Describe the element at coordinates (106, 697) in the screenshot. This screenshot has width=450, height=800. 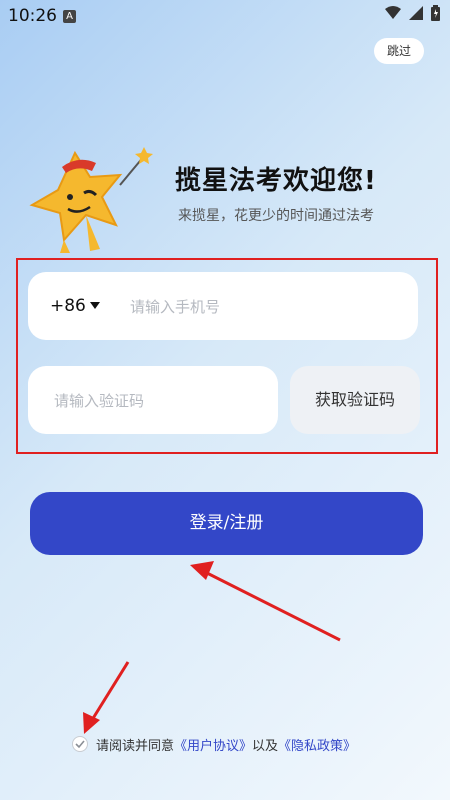
I see `annotation-arrow-checkbox` at that location.